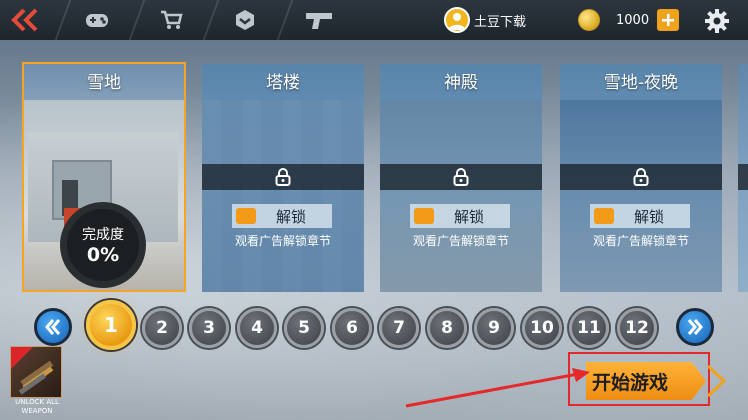  I want to click on weapon-bundle-icon, so click(32, 371).